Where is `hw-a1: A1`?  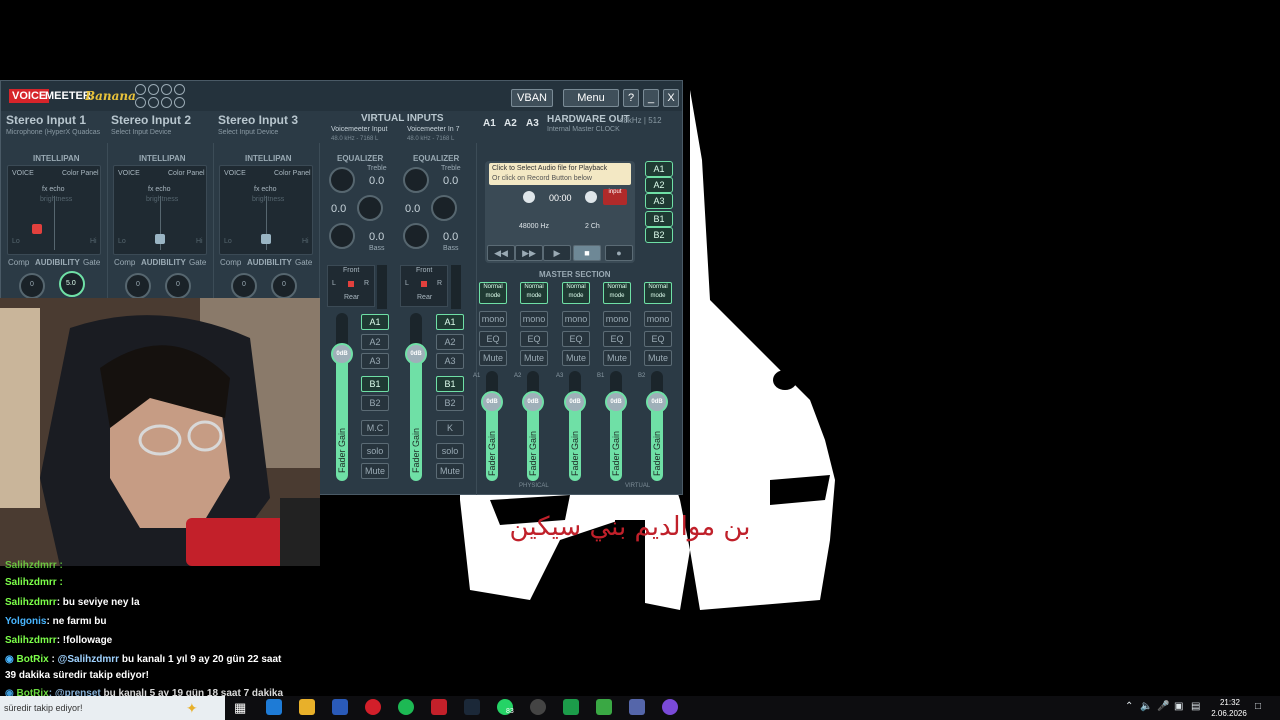 hw-a1: A1 is located at coordinates (489, 123).